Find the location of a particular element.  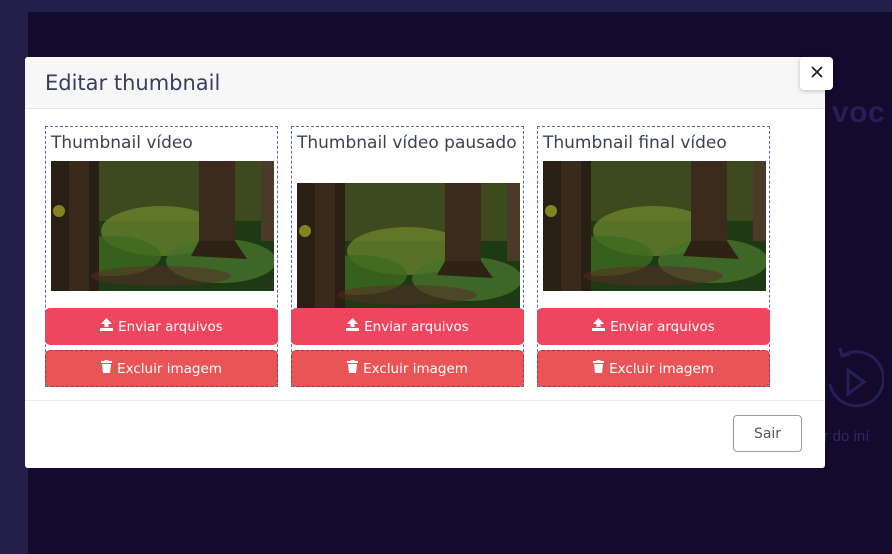

card-title: Thumbnail vídeo is located at coordinates (122, 143).